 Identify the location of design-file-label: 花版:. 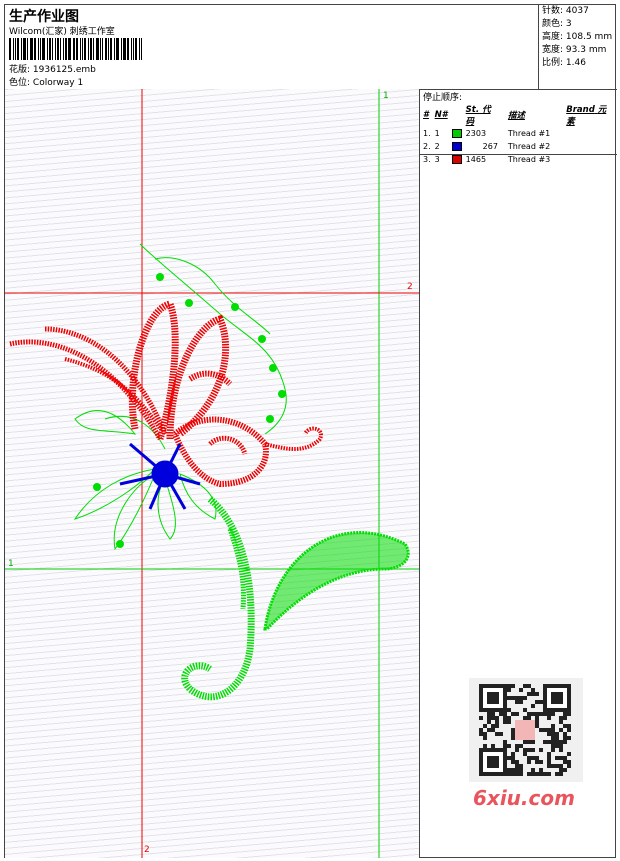
(20, 70).